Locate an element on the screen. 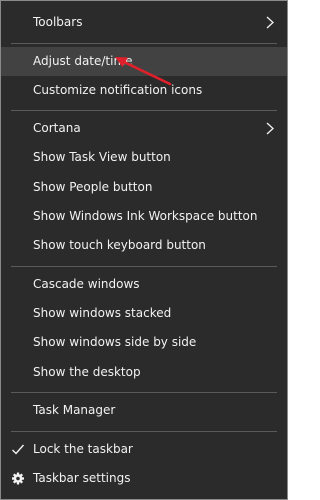 The width and height of the screenshot is (320, 500). menu-item-taskbar-settings: Taskbar settings is located at coordinates (144, 478).